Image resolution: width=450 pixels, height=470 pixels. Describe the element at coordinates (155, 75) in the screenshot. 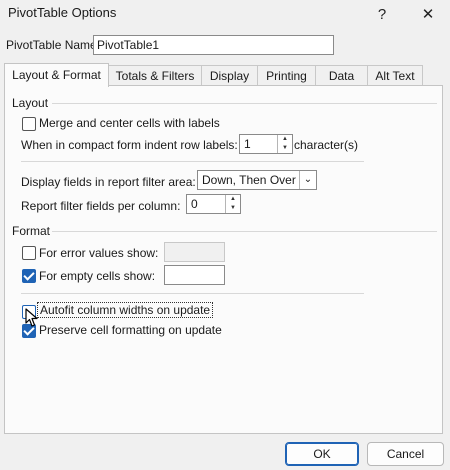

I see `tab-totals-filters: Totals & Filters` at that location.